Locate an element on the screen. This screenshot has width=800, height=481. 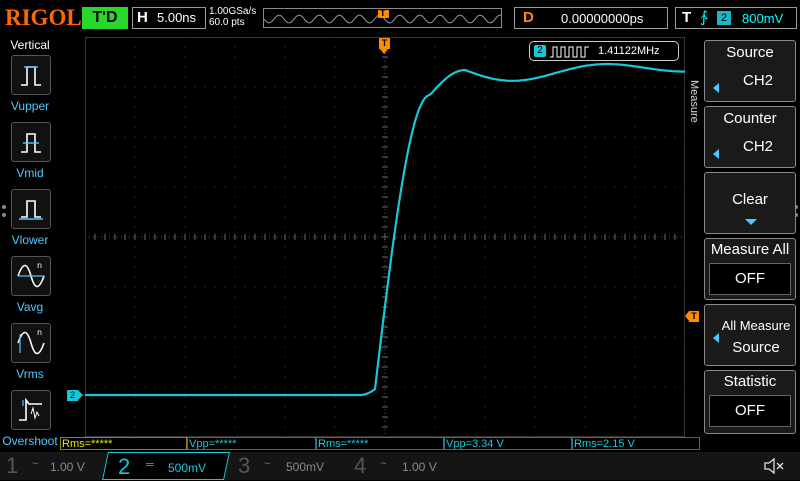
trigger-position-marker: T is located at coordinates (384, 46).